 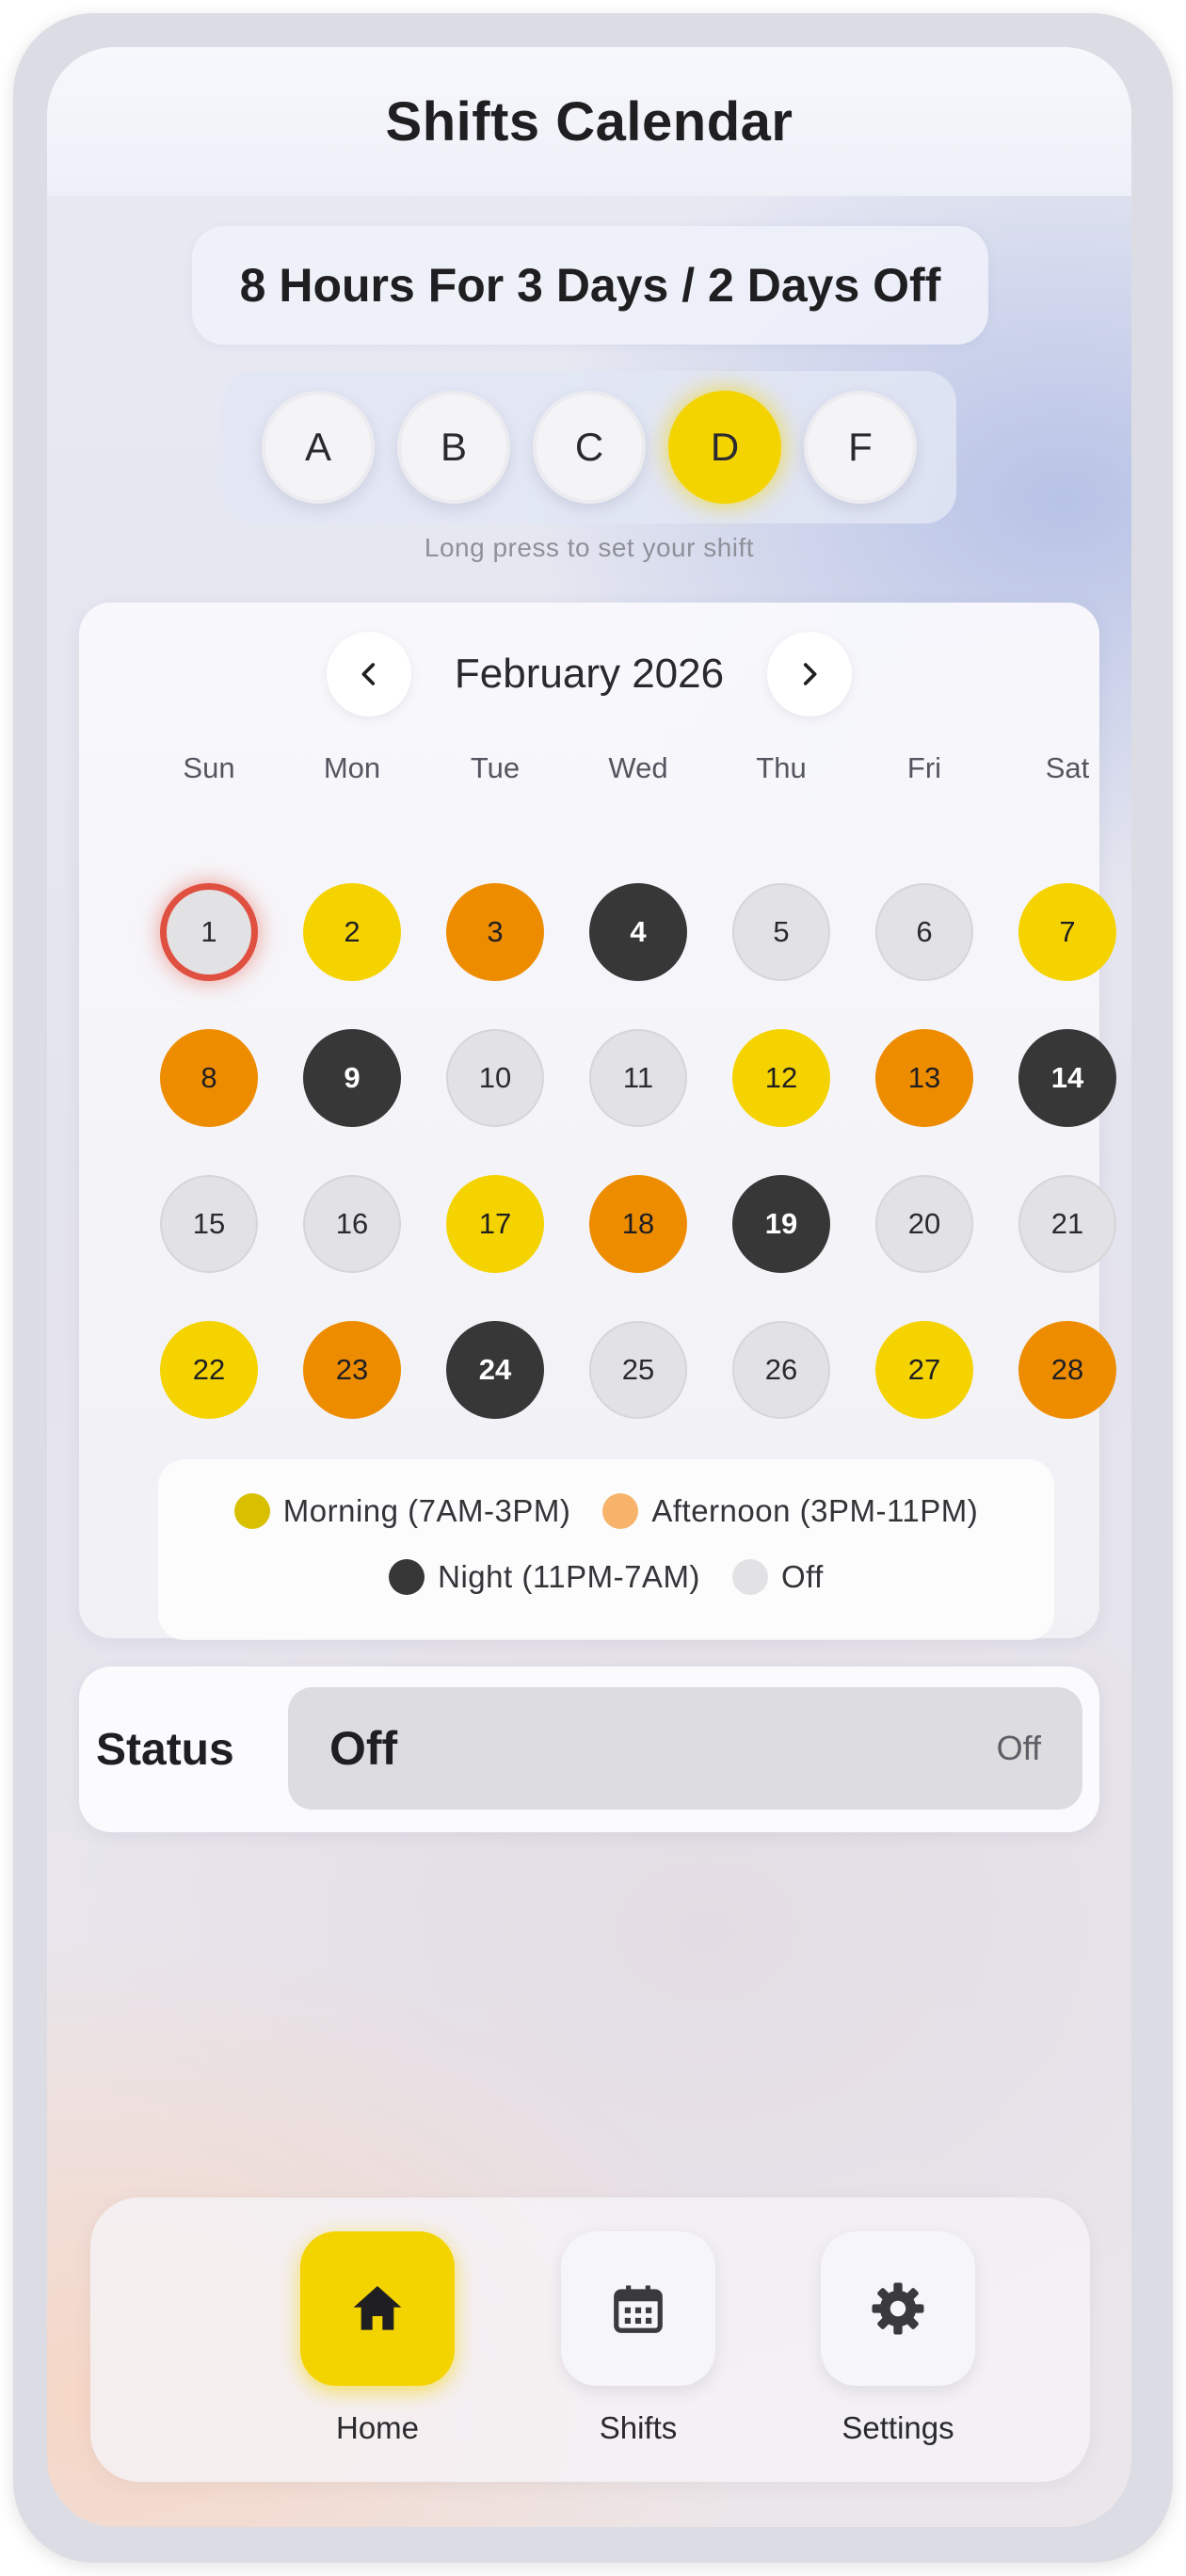 What do you see at coordinates (781, 1370) in the screenshot?
I see `calendar-day-26: 26` at bounding box center [781, 1370].